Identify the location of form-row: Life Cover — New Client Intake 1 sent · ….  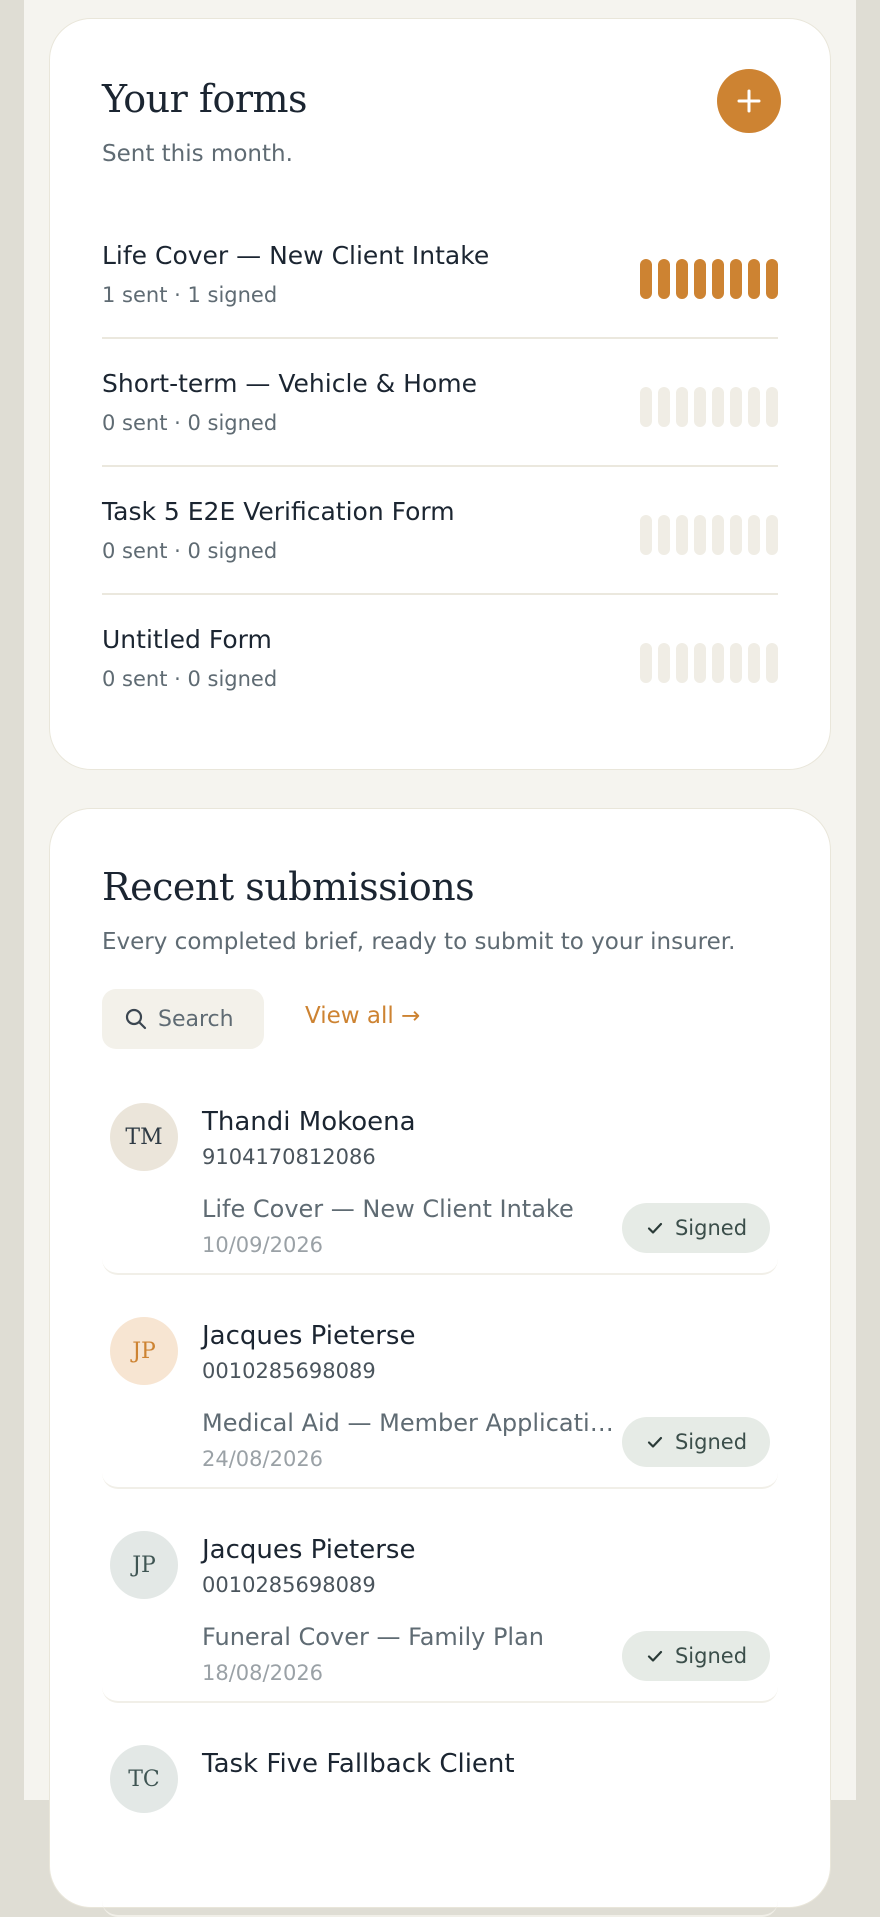
(440, 275).